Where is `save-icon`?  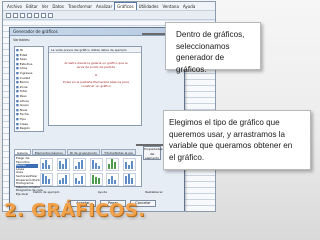 save-icon is located at coordinates (15, 15).